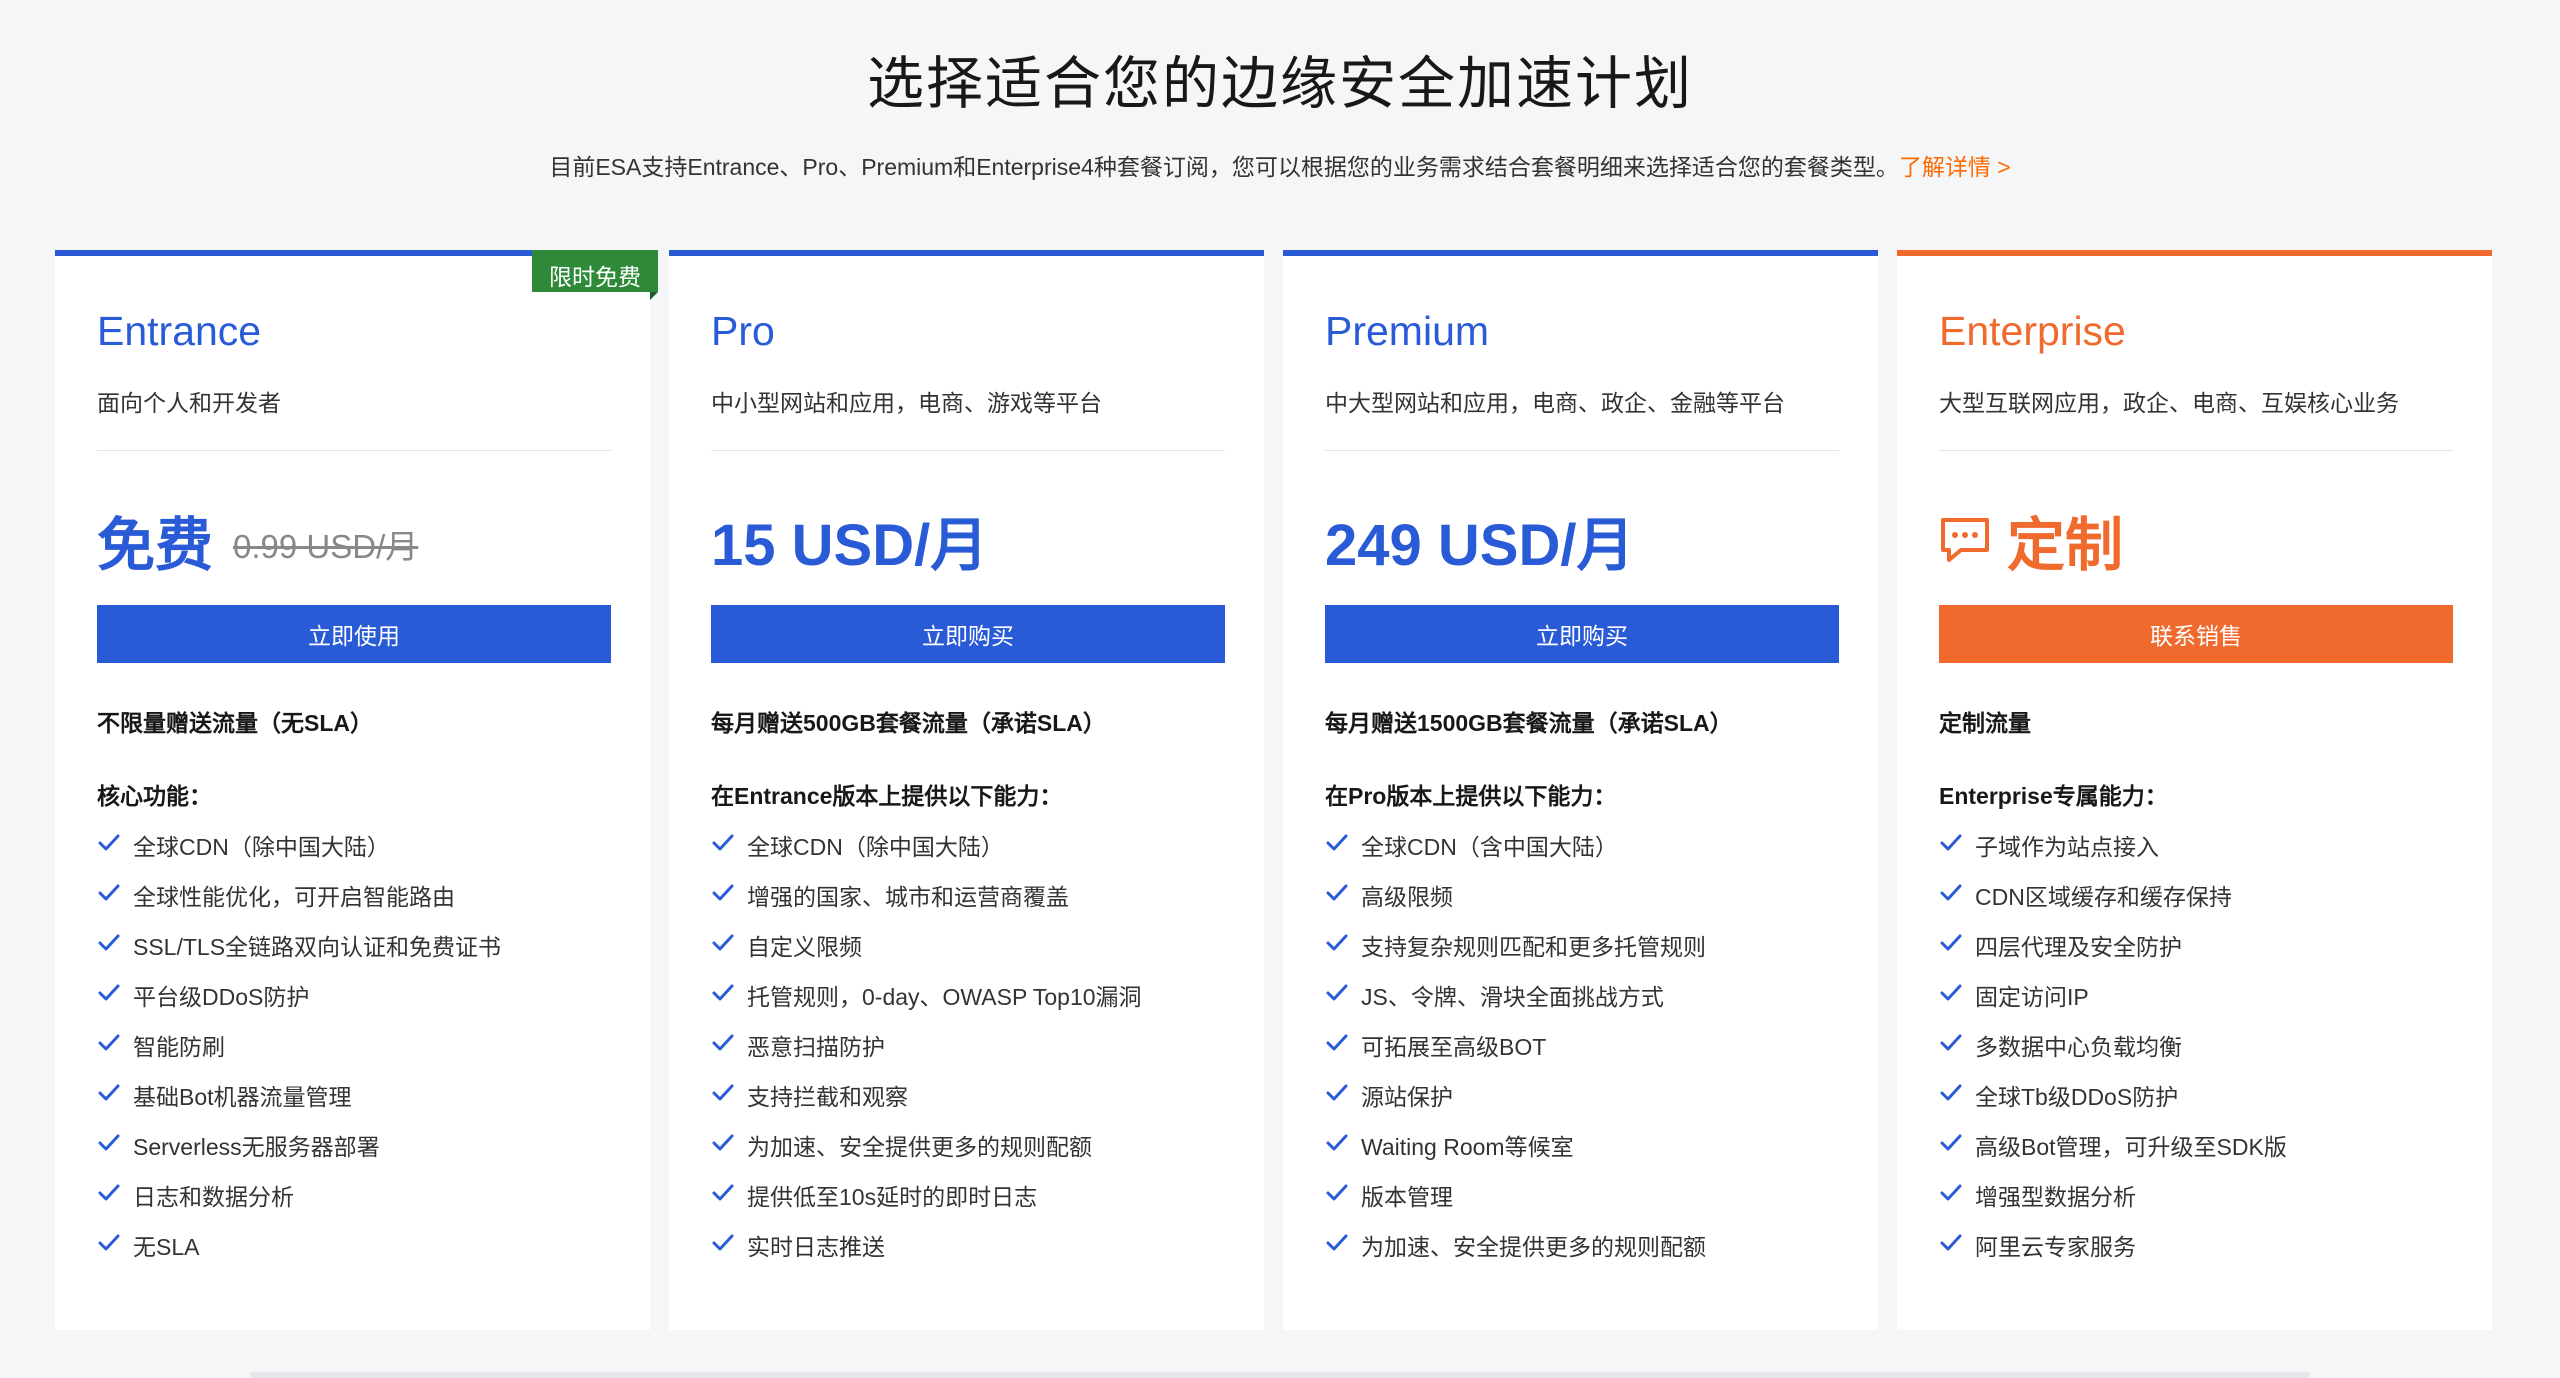 The width and height of the screenshot is (2560, 1378). Describe the element at coordinates (1555, 403) in the screenshot. I see `plan-description: 中大型网站和应用，电商、政企、金融等平台` at that location.